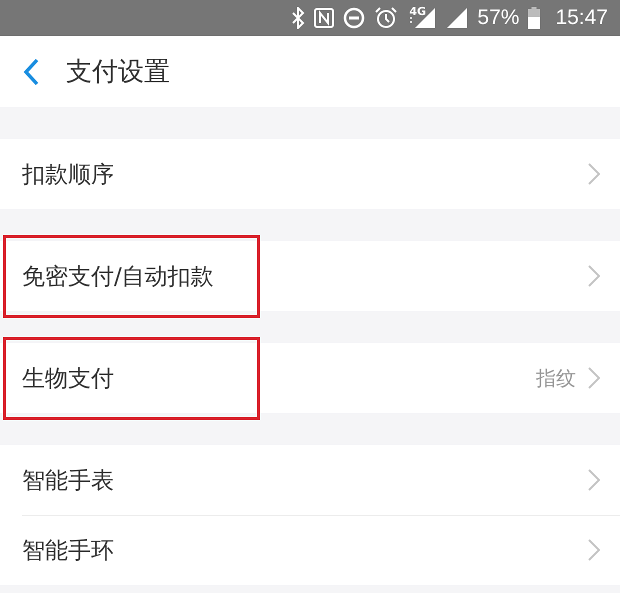  What do you see at coordinates (310, 378) in the screenshot?
I see `settings-row: 生物支付 指纹` at bounding box center [310, 378].